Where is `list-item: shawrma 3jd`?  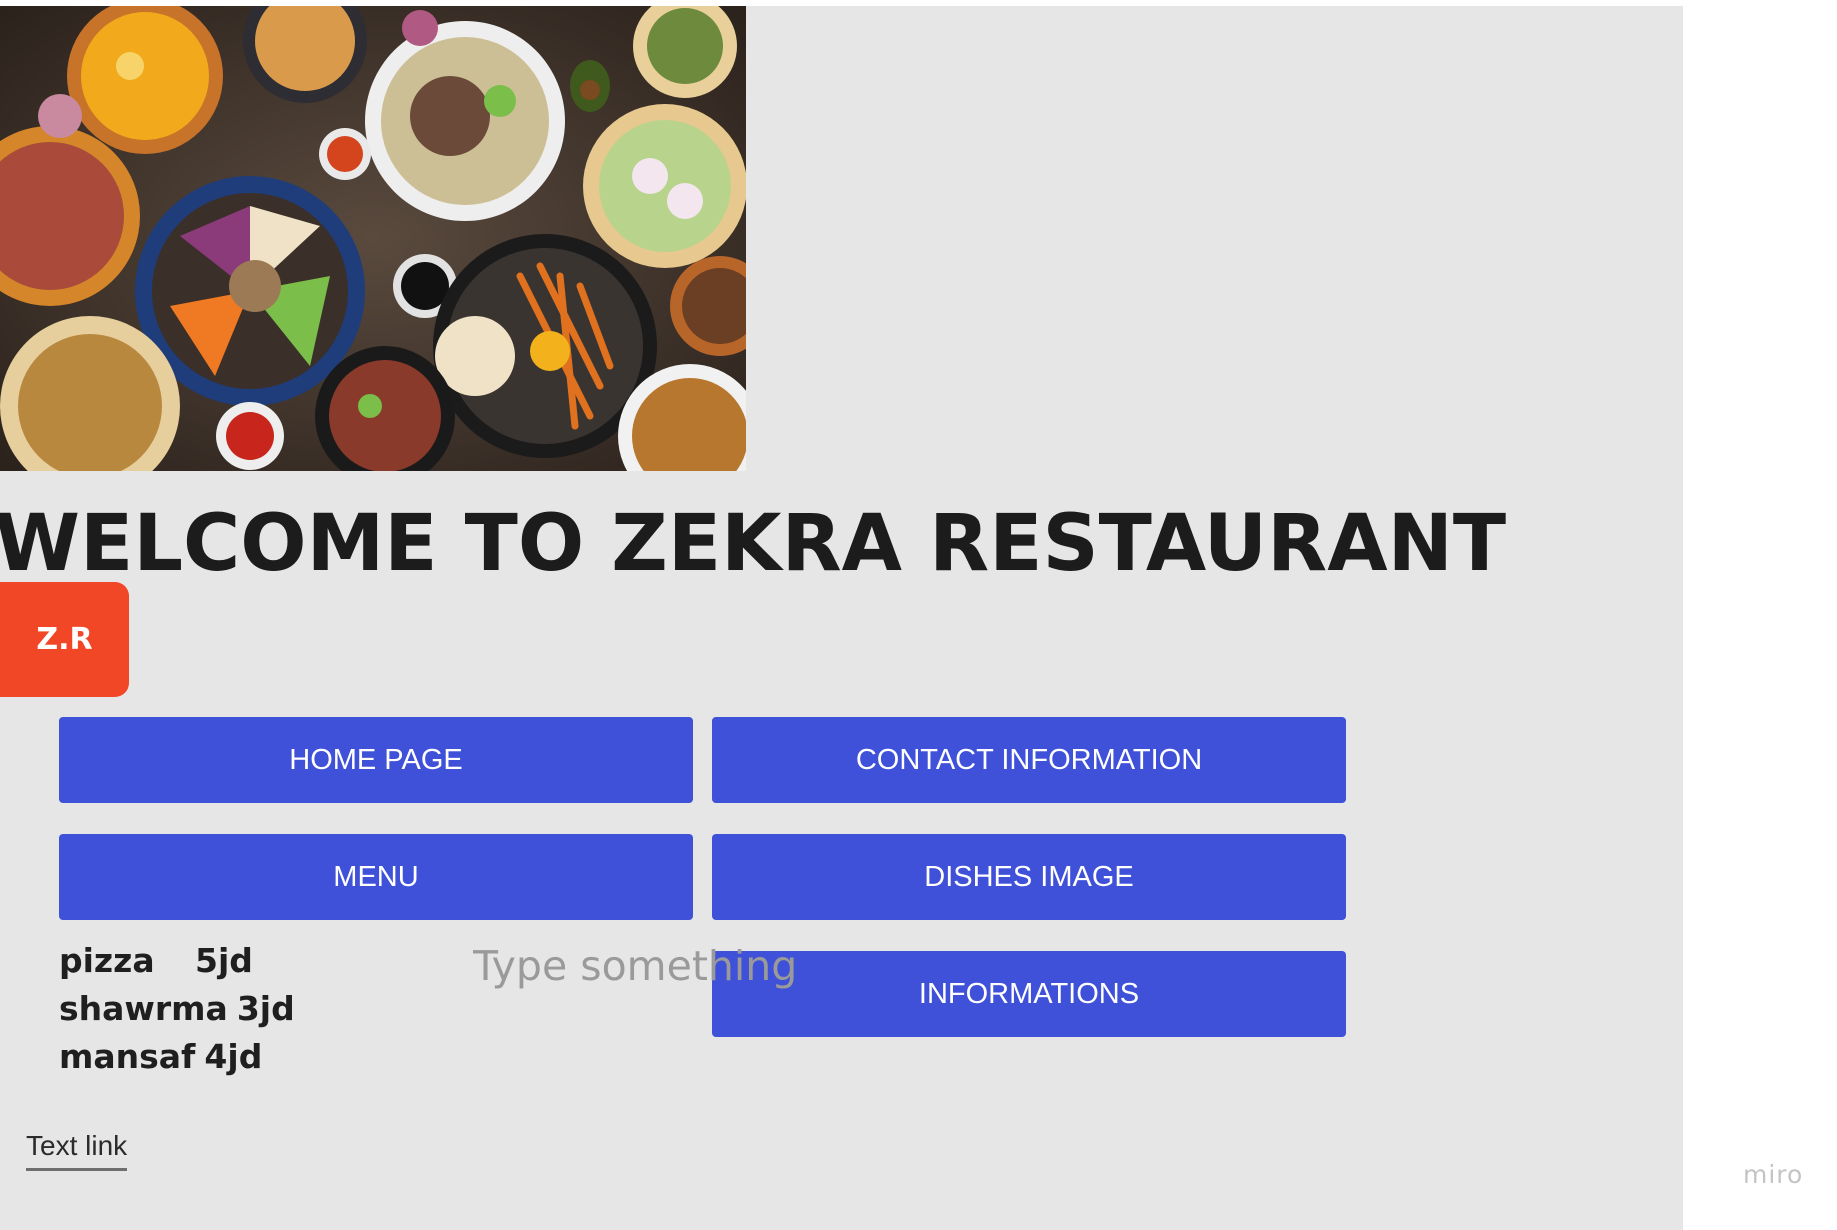 list-item: shawrma 3jd is located at coordinates (177, 1009).